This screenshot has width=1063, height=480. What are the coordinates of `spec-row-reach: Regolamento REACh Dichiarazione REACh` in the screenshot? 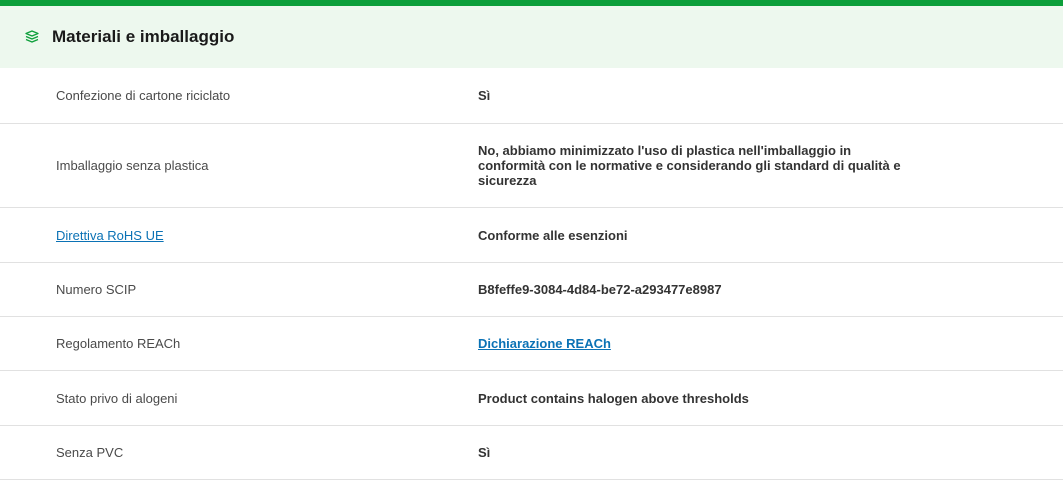 It's located at (531, 344).